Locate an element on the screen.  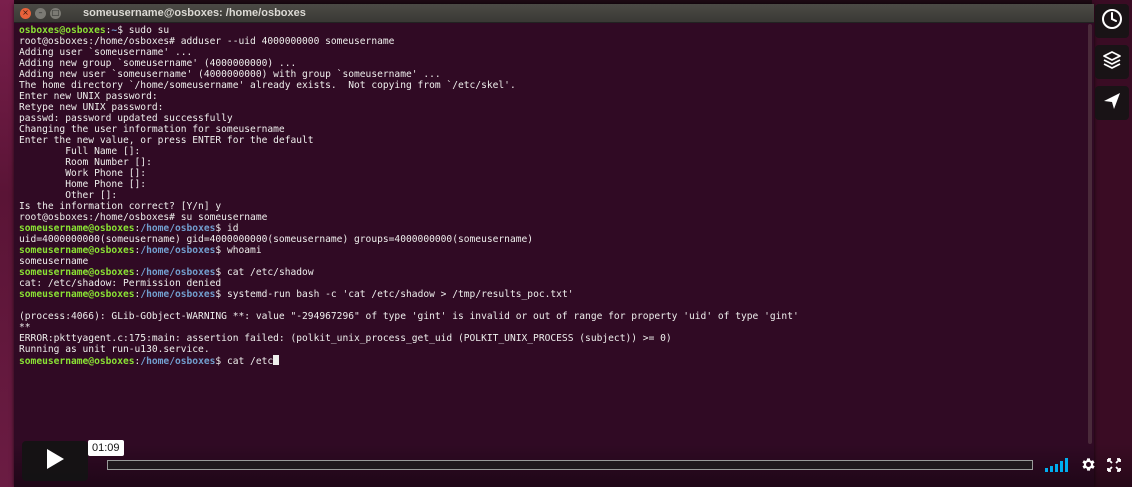
terminal-line-text: Retype new UNIX password: is located at coordinates (91, 107).